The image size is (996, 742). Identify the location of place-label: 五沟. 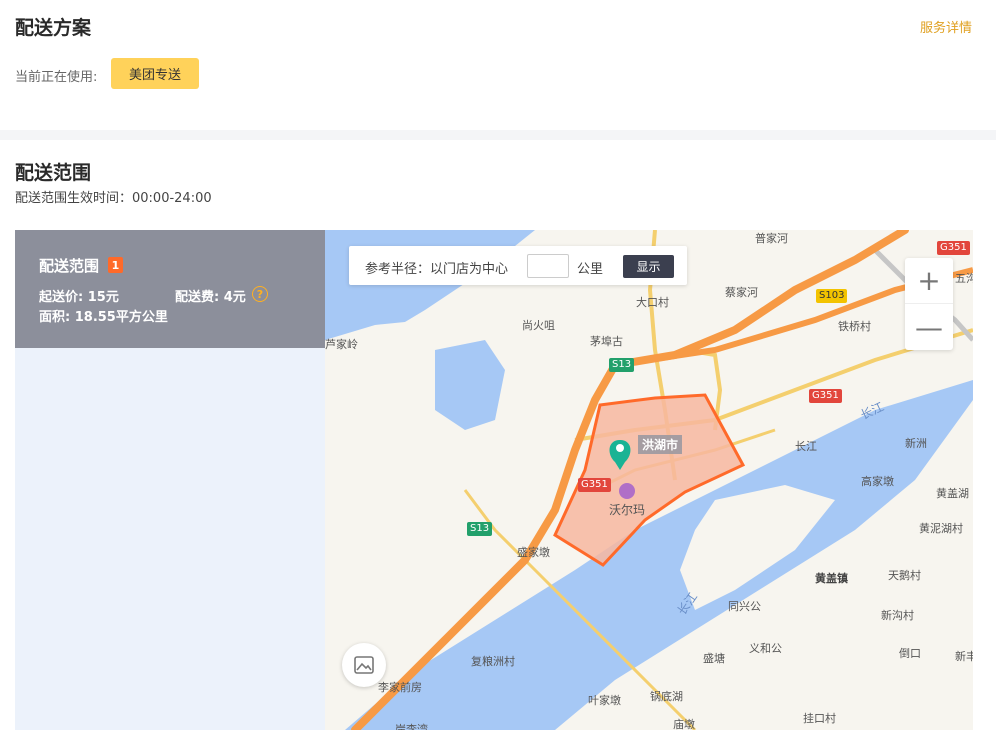
(964, 278).